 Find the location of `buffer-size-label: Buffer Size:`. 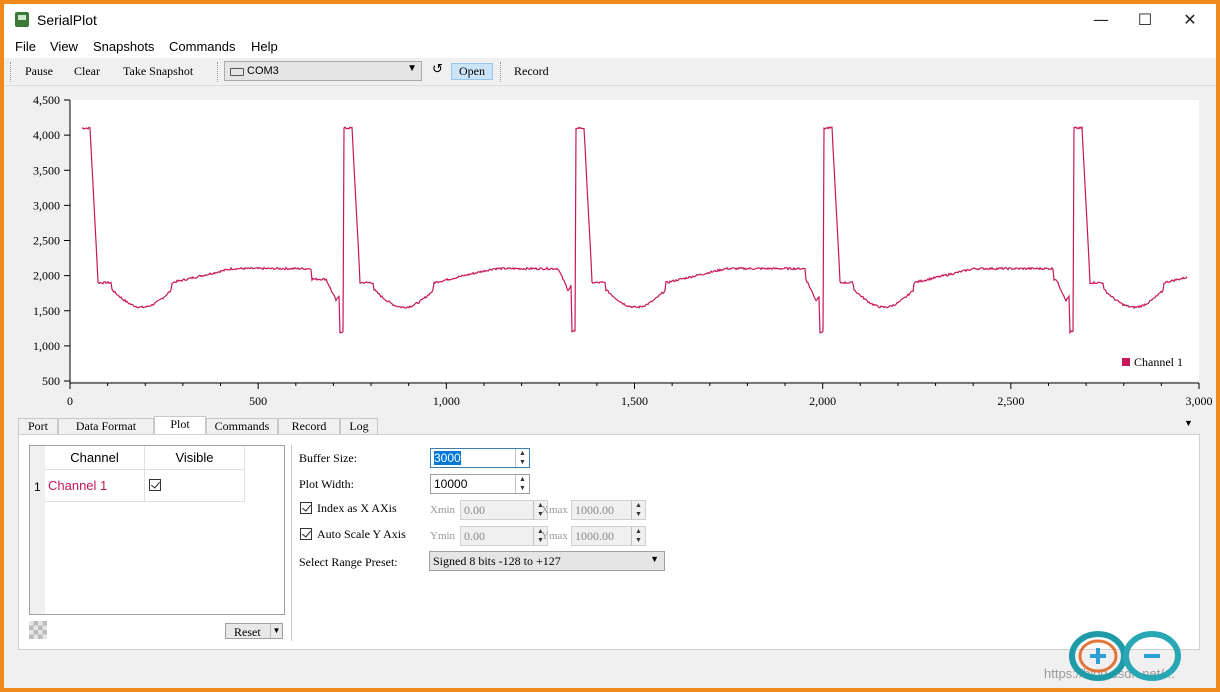

buffer-size-label: Buffer Size: is located at coordinates (328, 458).